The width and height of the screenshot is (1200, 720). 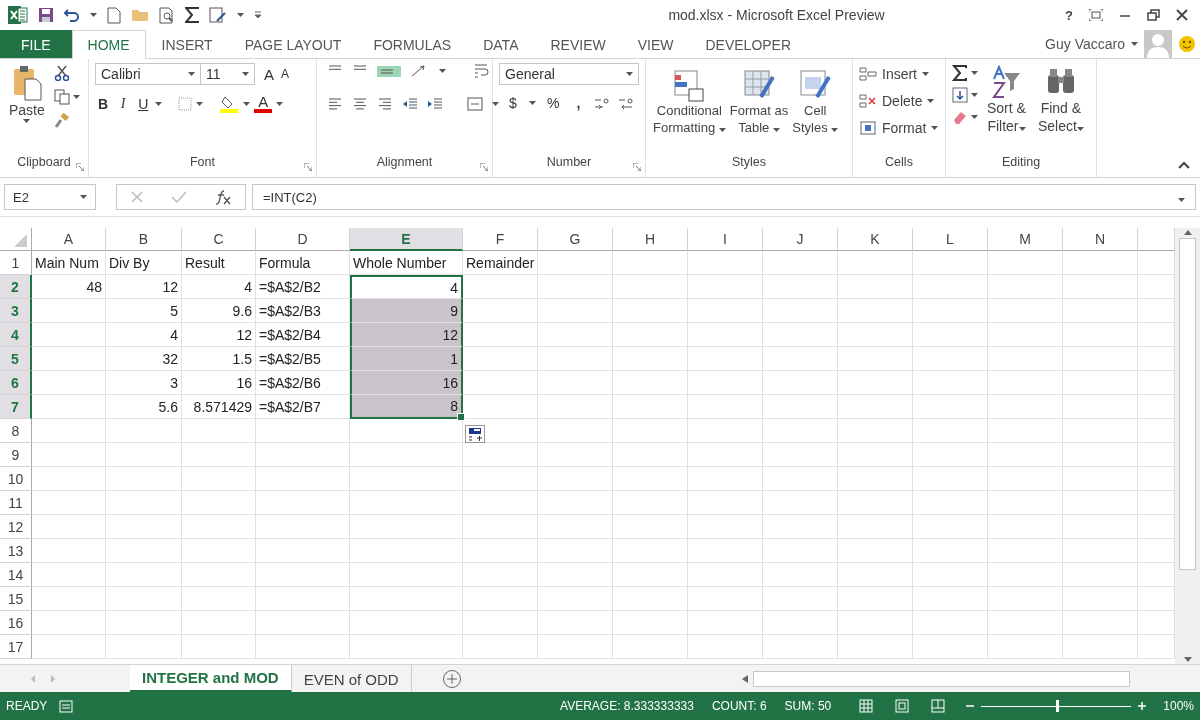 What do you see at coordinates (1182, 15) in the screenshot?
I see `close-icon` at bounding box center [1182, 15].